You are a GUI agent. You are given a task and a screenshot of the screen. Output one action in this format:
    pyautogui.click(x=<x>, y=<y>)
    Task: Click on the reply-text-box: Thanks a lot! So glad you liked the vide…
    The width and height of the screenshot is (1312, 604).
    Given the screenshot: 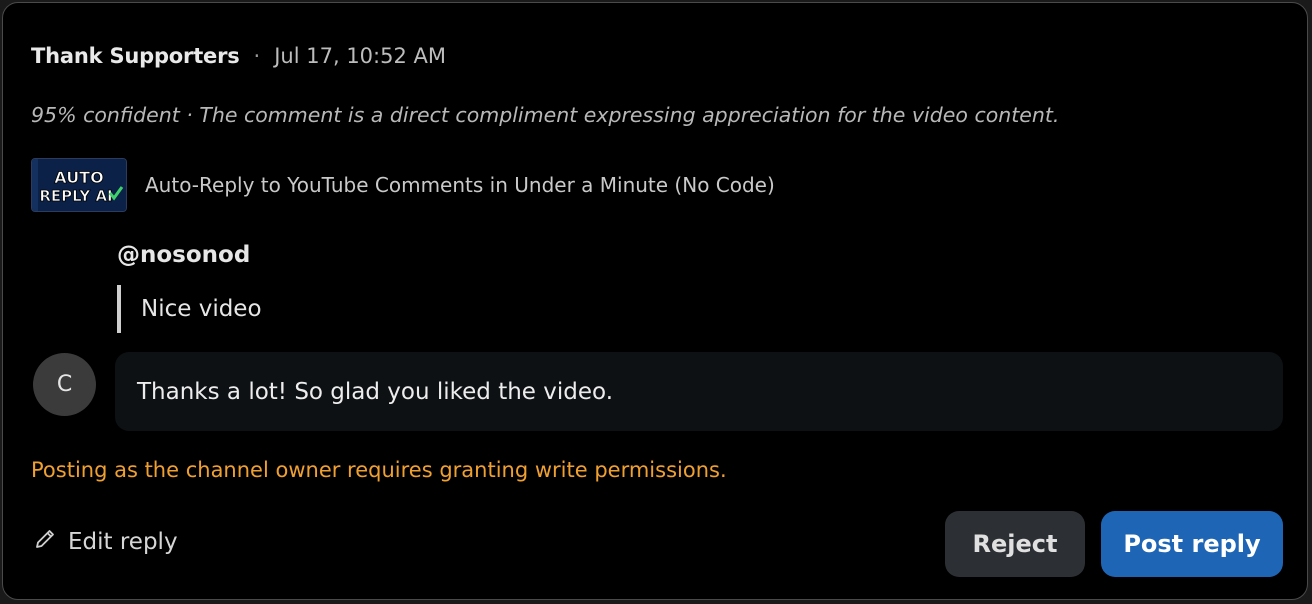 What is the action you would take?
    pyautogui.click(x=699, y=391)
    